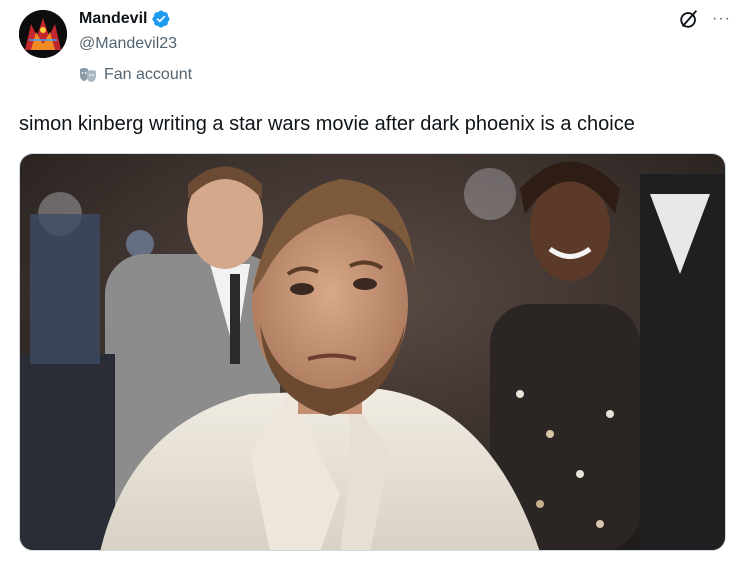 This screenshot has width=747, height=566. I want to click on verified-badge-icon, so click(161, 19).